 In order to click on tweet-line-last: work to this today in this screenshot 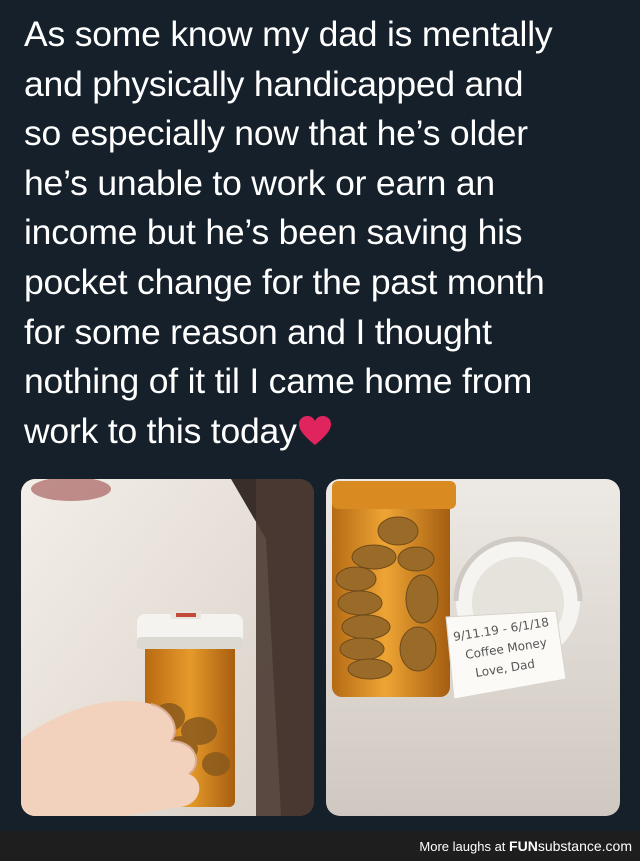, I will do `click(324, 434)`.